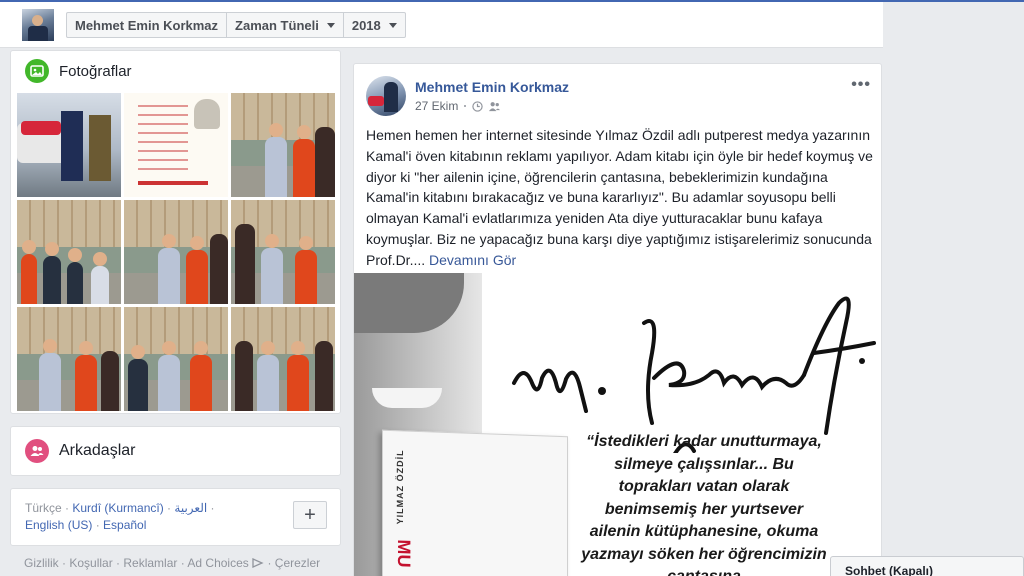 Image resolution: width=1024 pixels, height=576 pixels. I want to click on ad-choices-icon, so click(258, 563).